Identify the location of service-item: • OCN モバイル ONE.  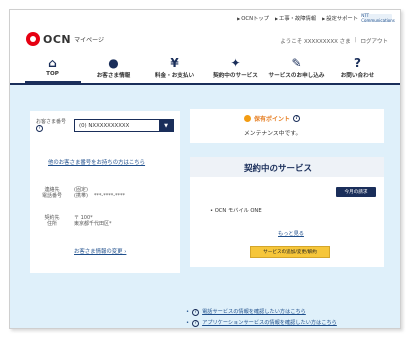
(236, 211).